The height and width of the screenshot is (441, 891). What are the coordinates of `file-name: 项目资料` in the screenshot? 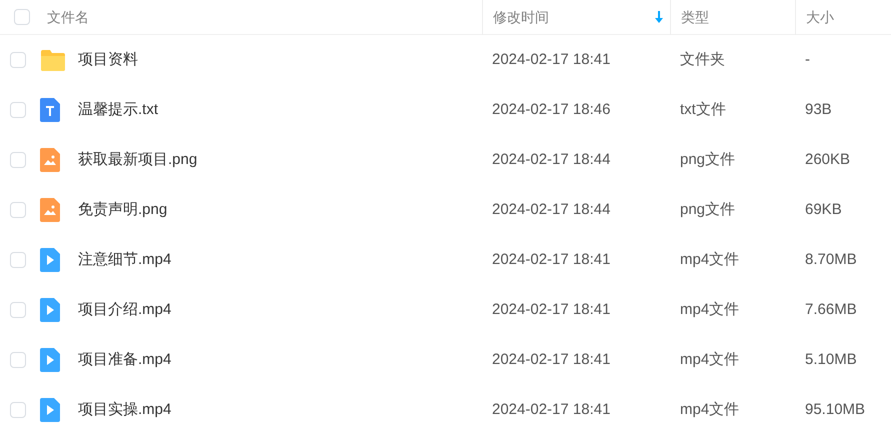 It's located at (108, 60).